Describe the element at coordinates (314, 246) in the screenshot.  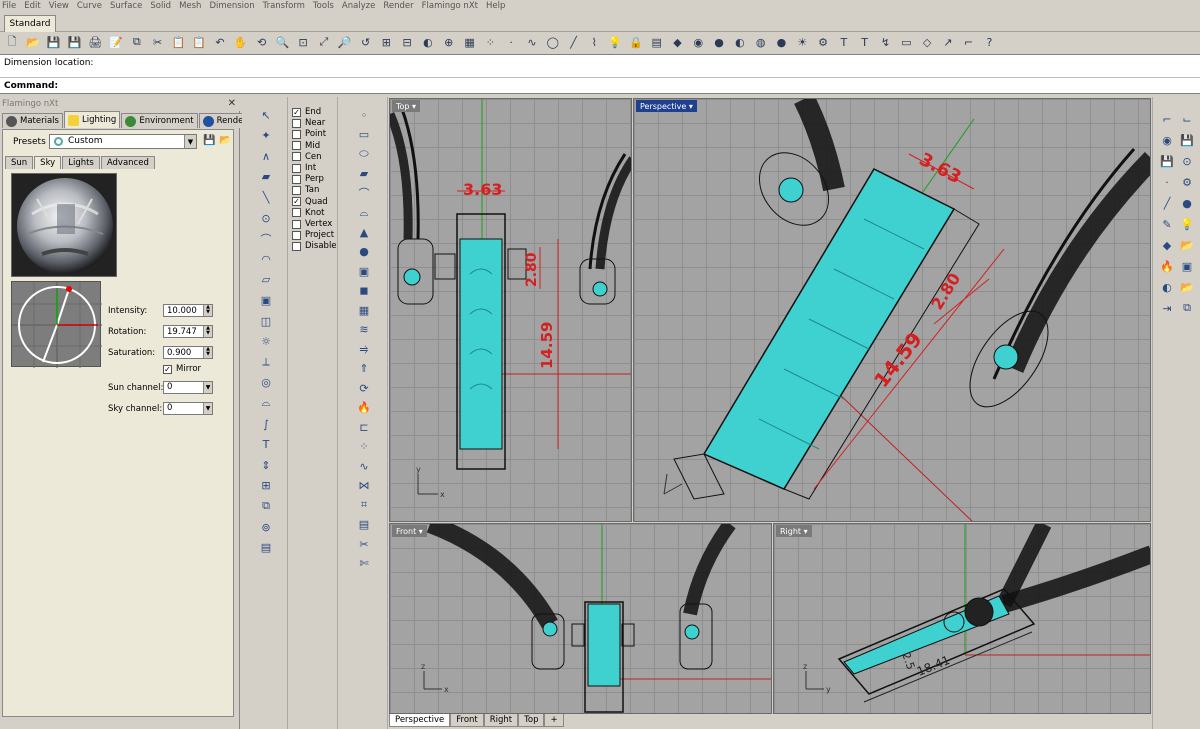
I see `osnap-disable: Disable` at that location.